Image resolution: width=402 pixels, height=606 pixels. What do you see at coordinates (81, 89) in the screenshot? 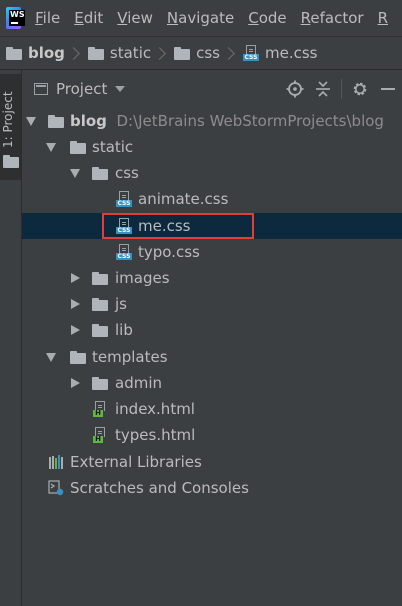
I see `project-view-selector: Project` at bounding box center [81, 89].